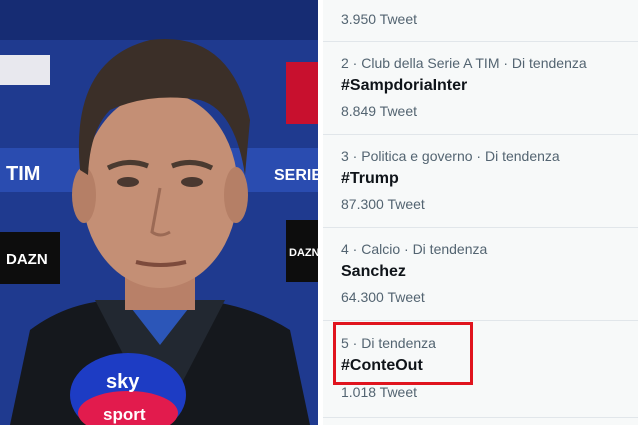 This screenshot has height=425, width=638. Describe the element at coordinates (383, 297) in the screenshot. I see `trend-tweet-count: 64.300 Tweet` at that location.